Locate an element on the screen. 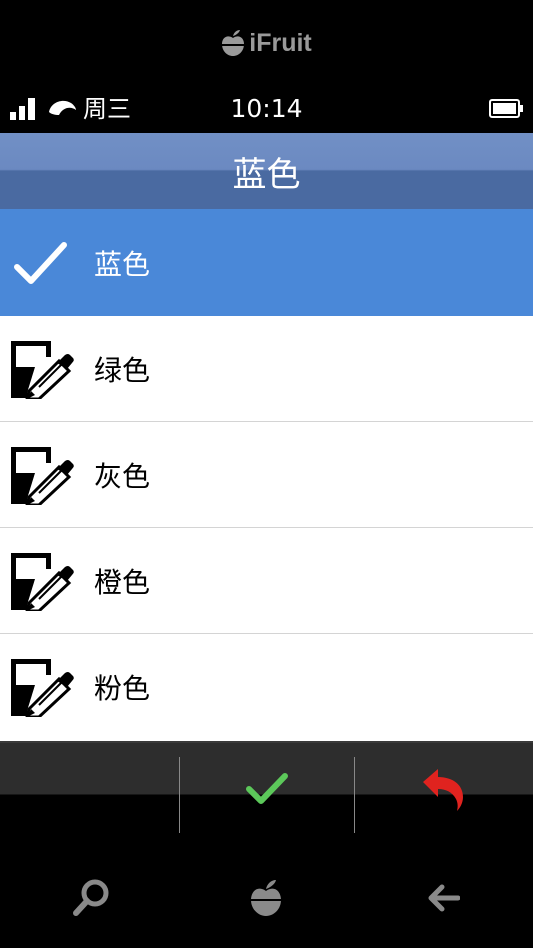 Image resolution: width=533 pixels, height=948 pixels. undo-icon is located at coordinates (443, 790).